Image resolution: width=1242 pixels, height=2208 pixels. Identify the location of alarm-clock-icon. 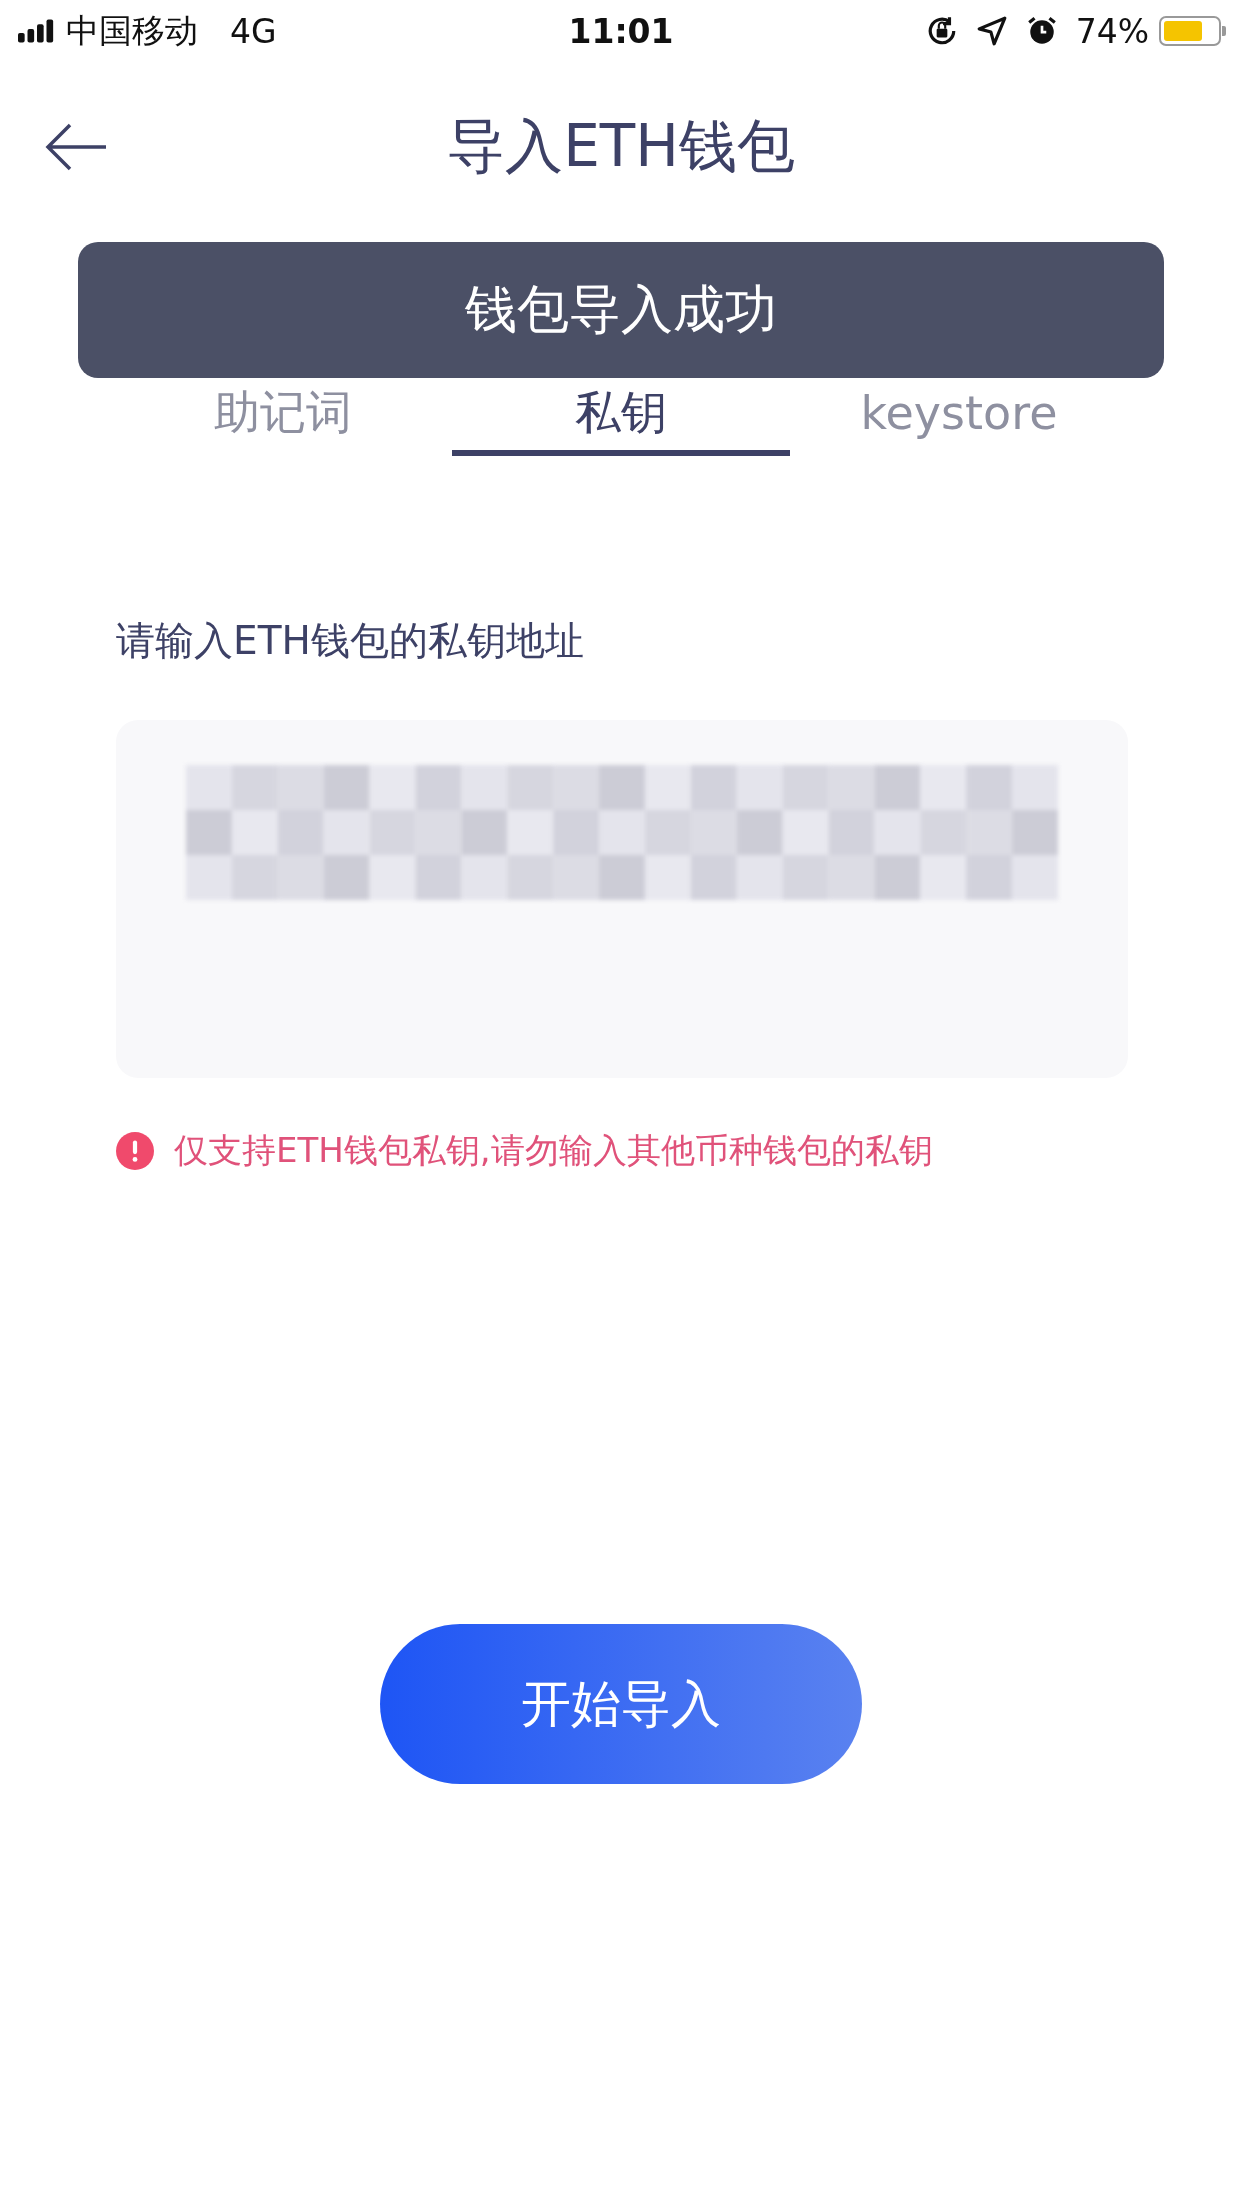
(1041, 31).